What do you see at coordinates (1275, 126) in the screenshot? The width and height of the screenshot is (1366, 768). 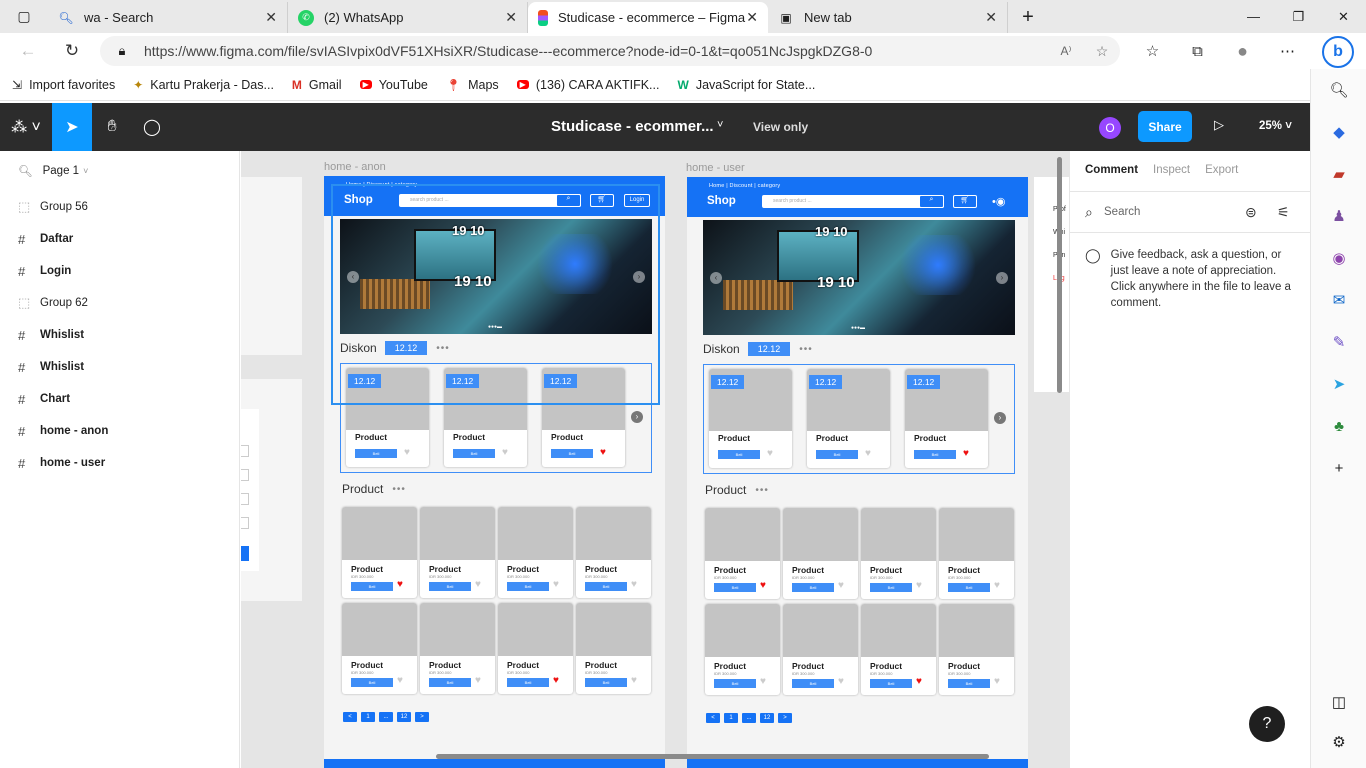 I see `zoom-level: 25% ˅` at bounding box center [1275, 126].